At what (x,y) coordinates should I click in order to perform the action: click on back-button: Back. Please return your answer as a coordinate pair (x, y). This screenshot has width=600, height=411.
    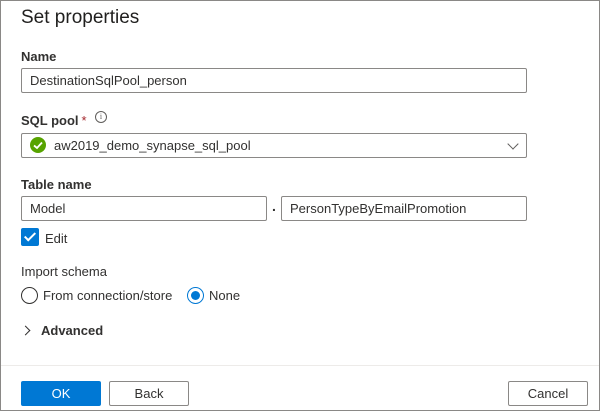
    Looking at the image, I should click on (149, 393).